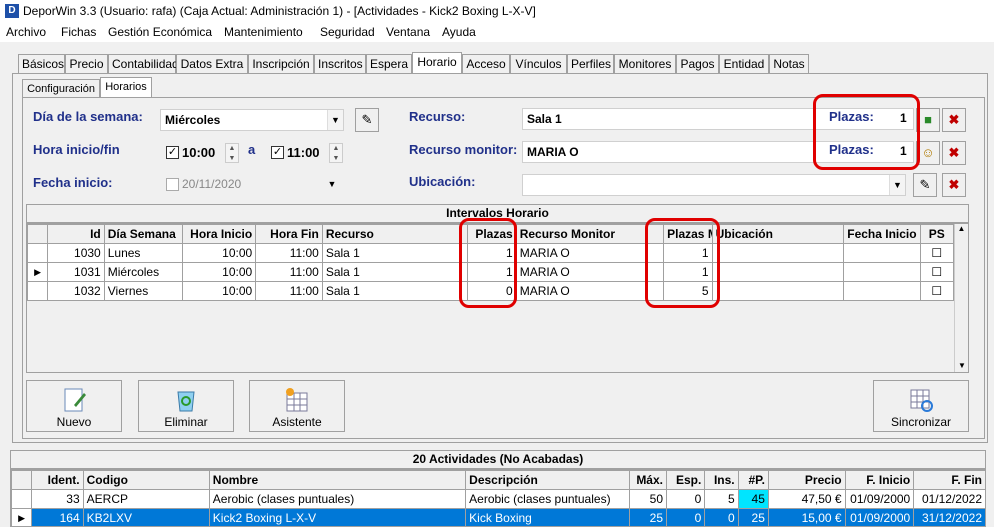  What do you see at coordinates (57, 480) in the screenshot?
I see `col-ident: Ident.` at bounding box center [57, 480].